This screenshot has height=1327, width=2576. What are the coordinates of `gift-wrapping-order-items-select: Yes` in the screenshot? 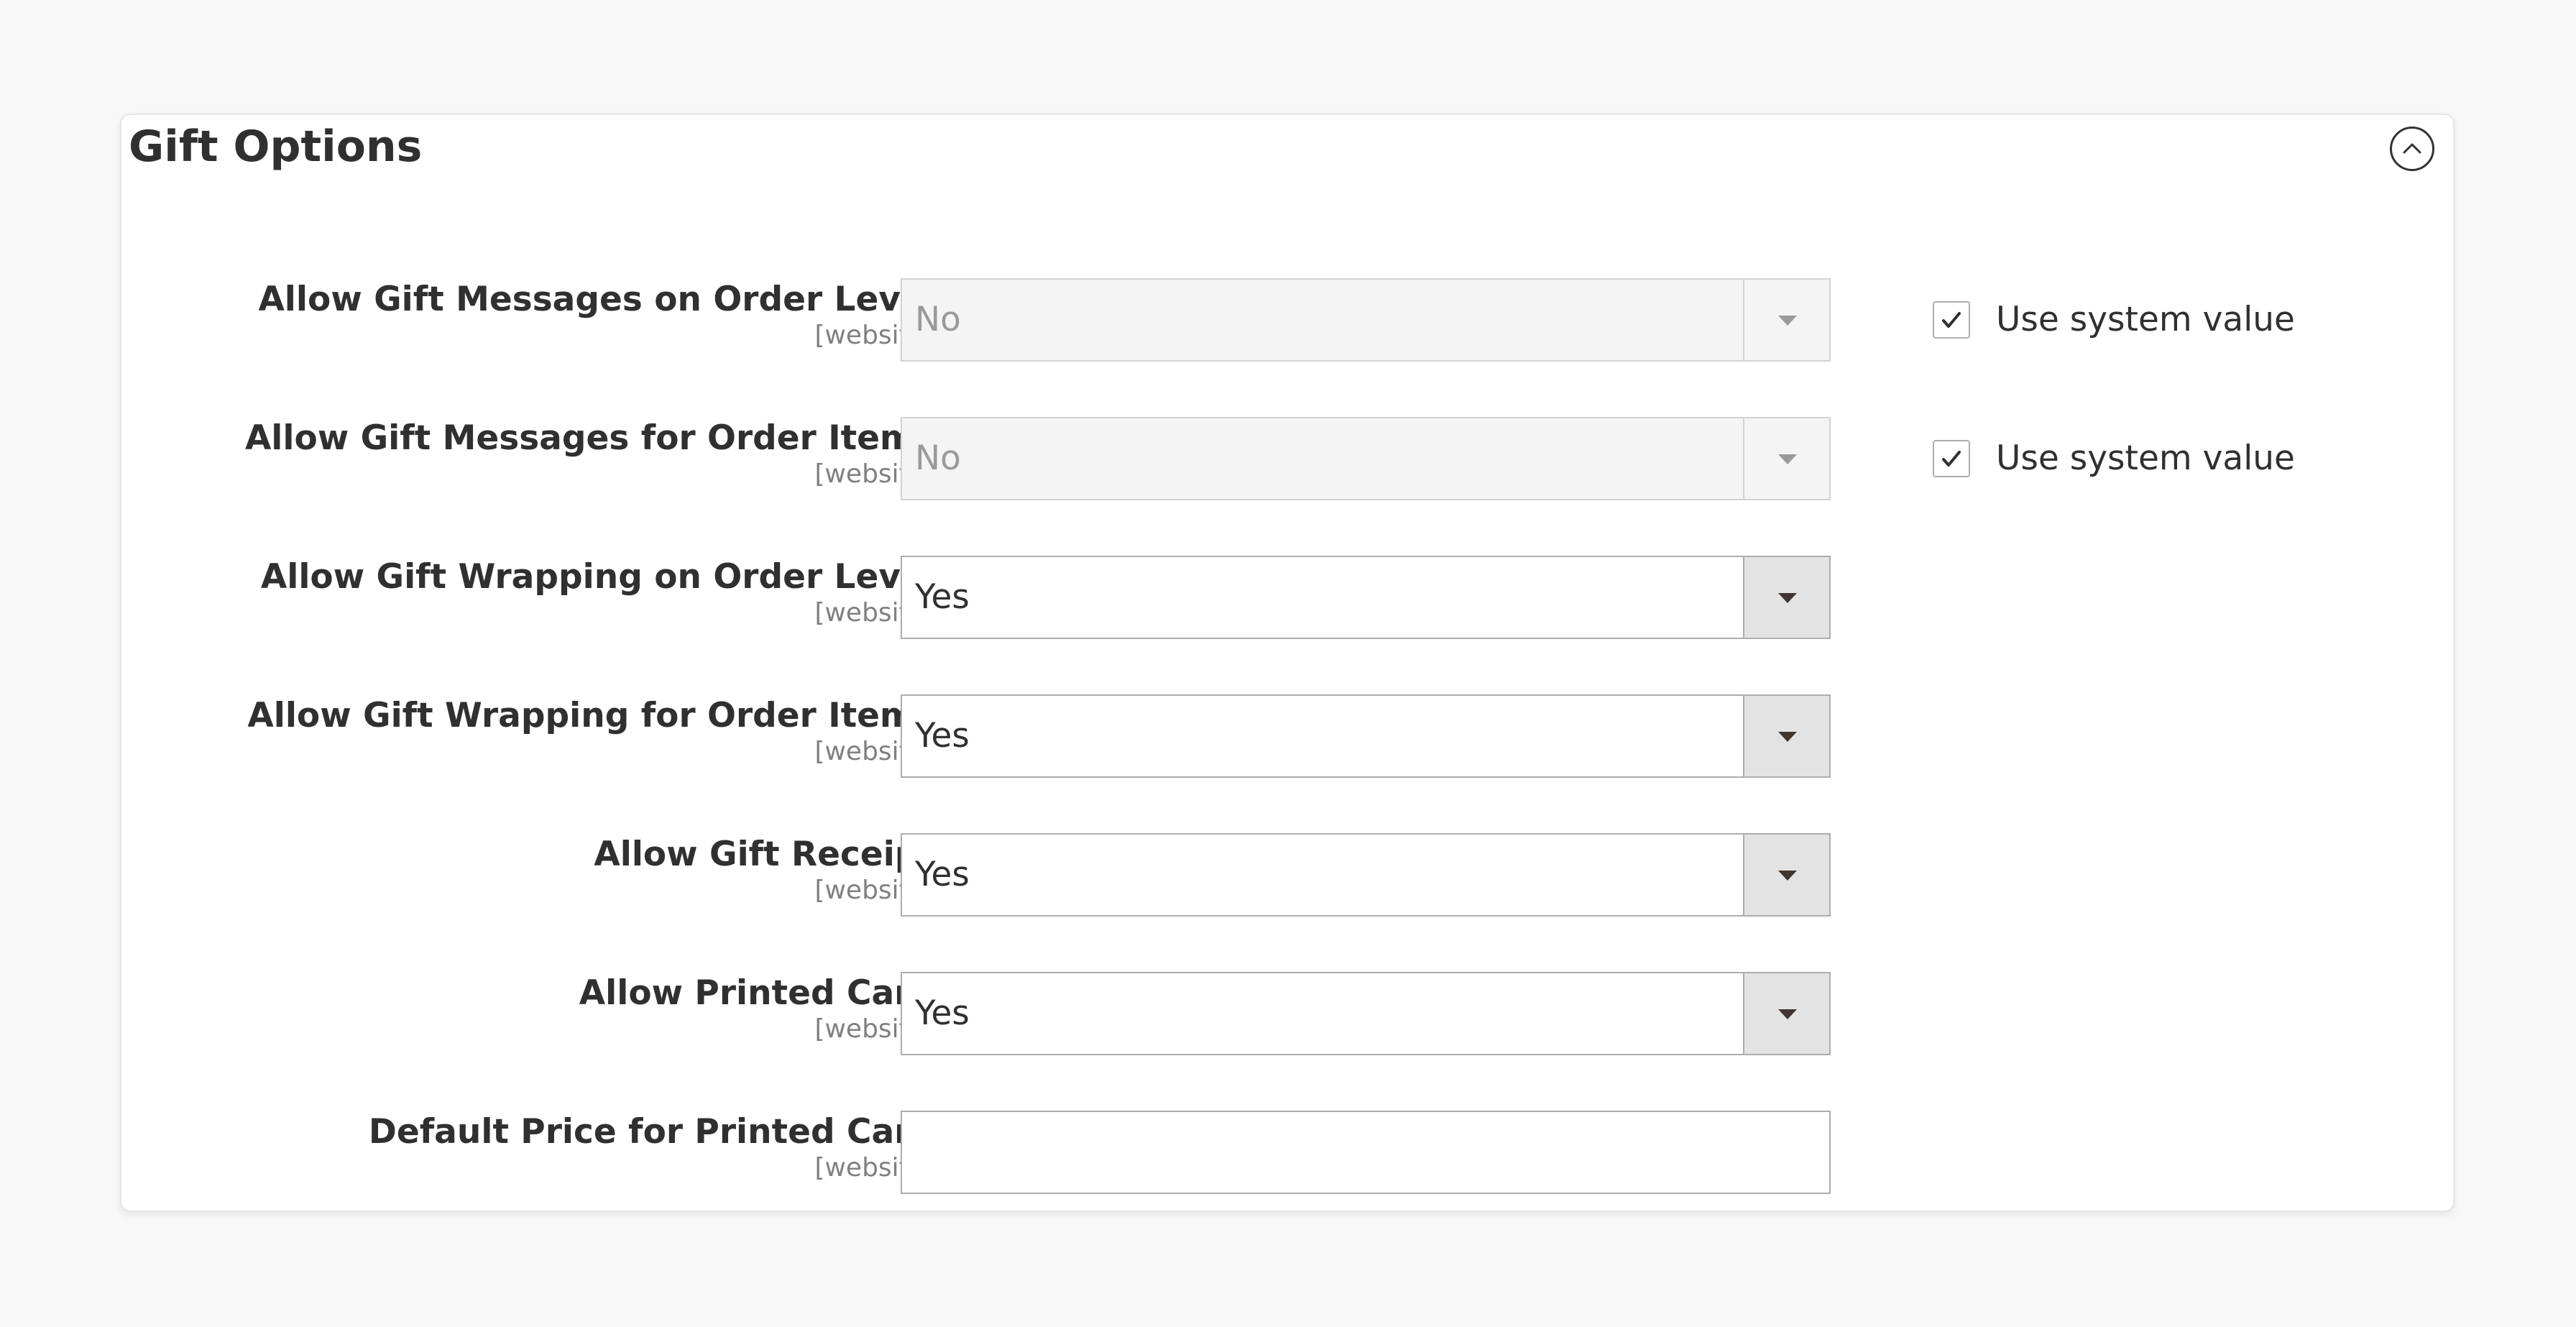 It's located at (1366, 736).